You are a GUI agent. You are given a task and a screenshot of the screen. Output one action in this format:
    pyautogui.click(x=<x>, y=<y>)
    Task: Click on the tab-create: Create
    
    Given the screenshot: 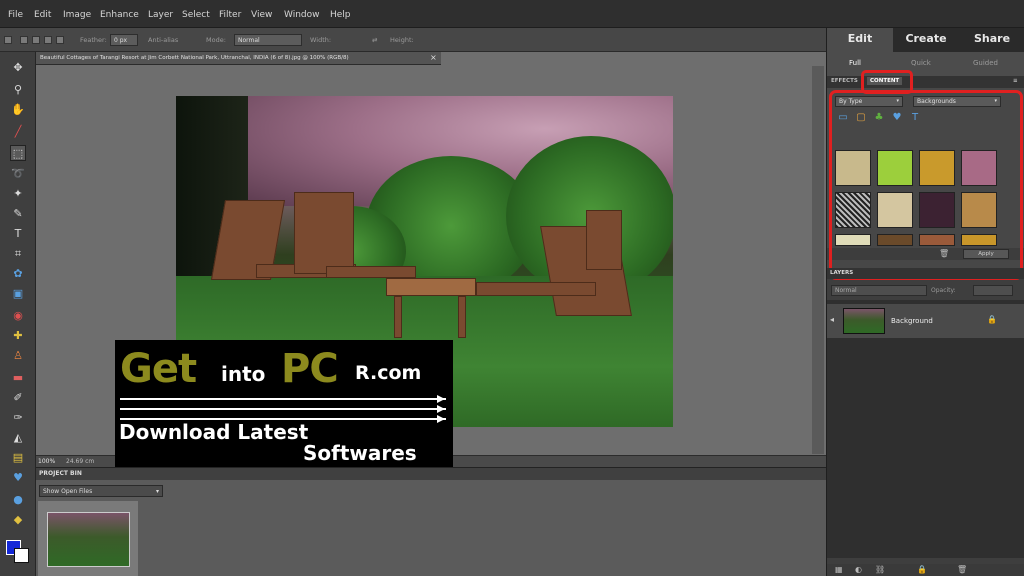 What is the action you would take?
    pyautogui.click(x=926, y=40)
    